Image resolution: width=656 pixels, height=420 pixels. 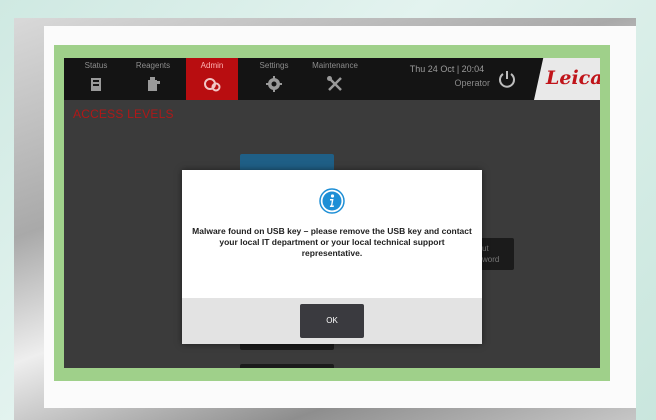 What do you see at coordinates (496, 254) in the screenshot?
I see `password-button-background: ut word` at bounding box center [496, 254].